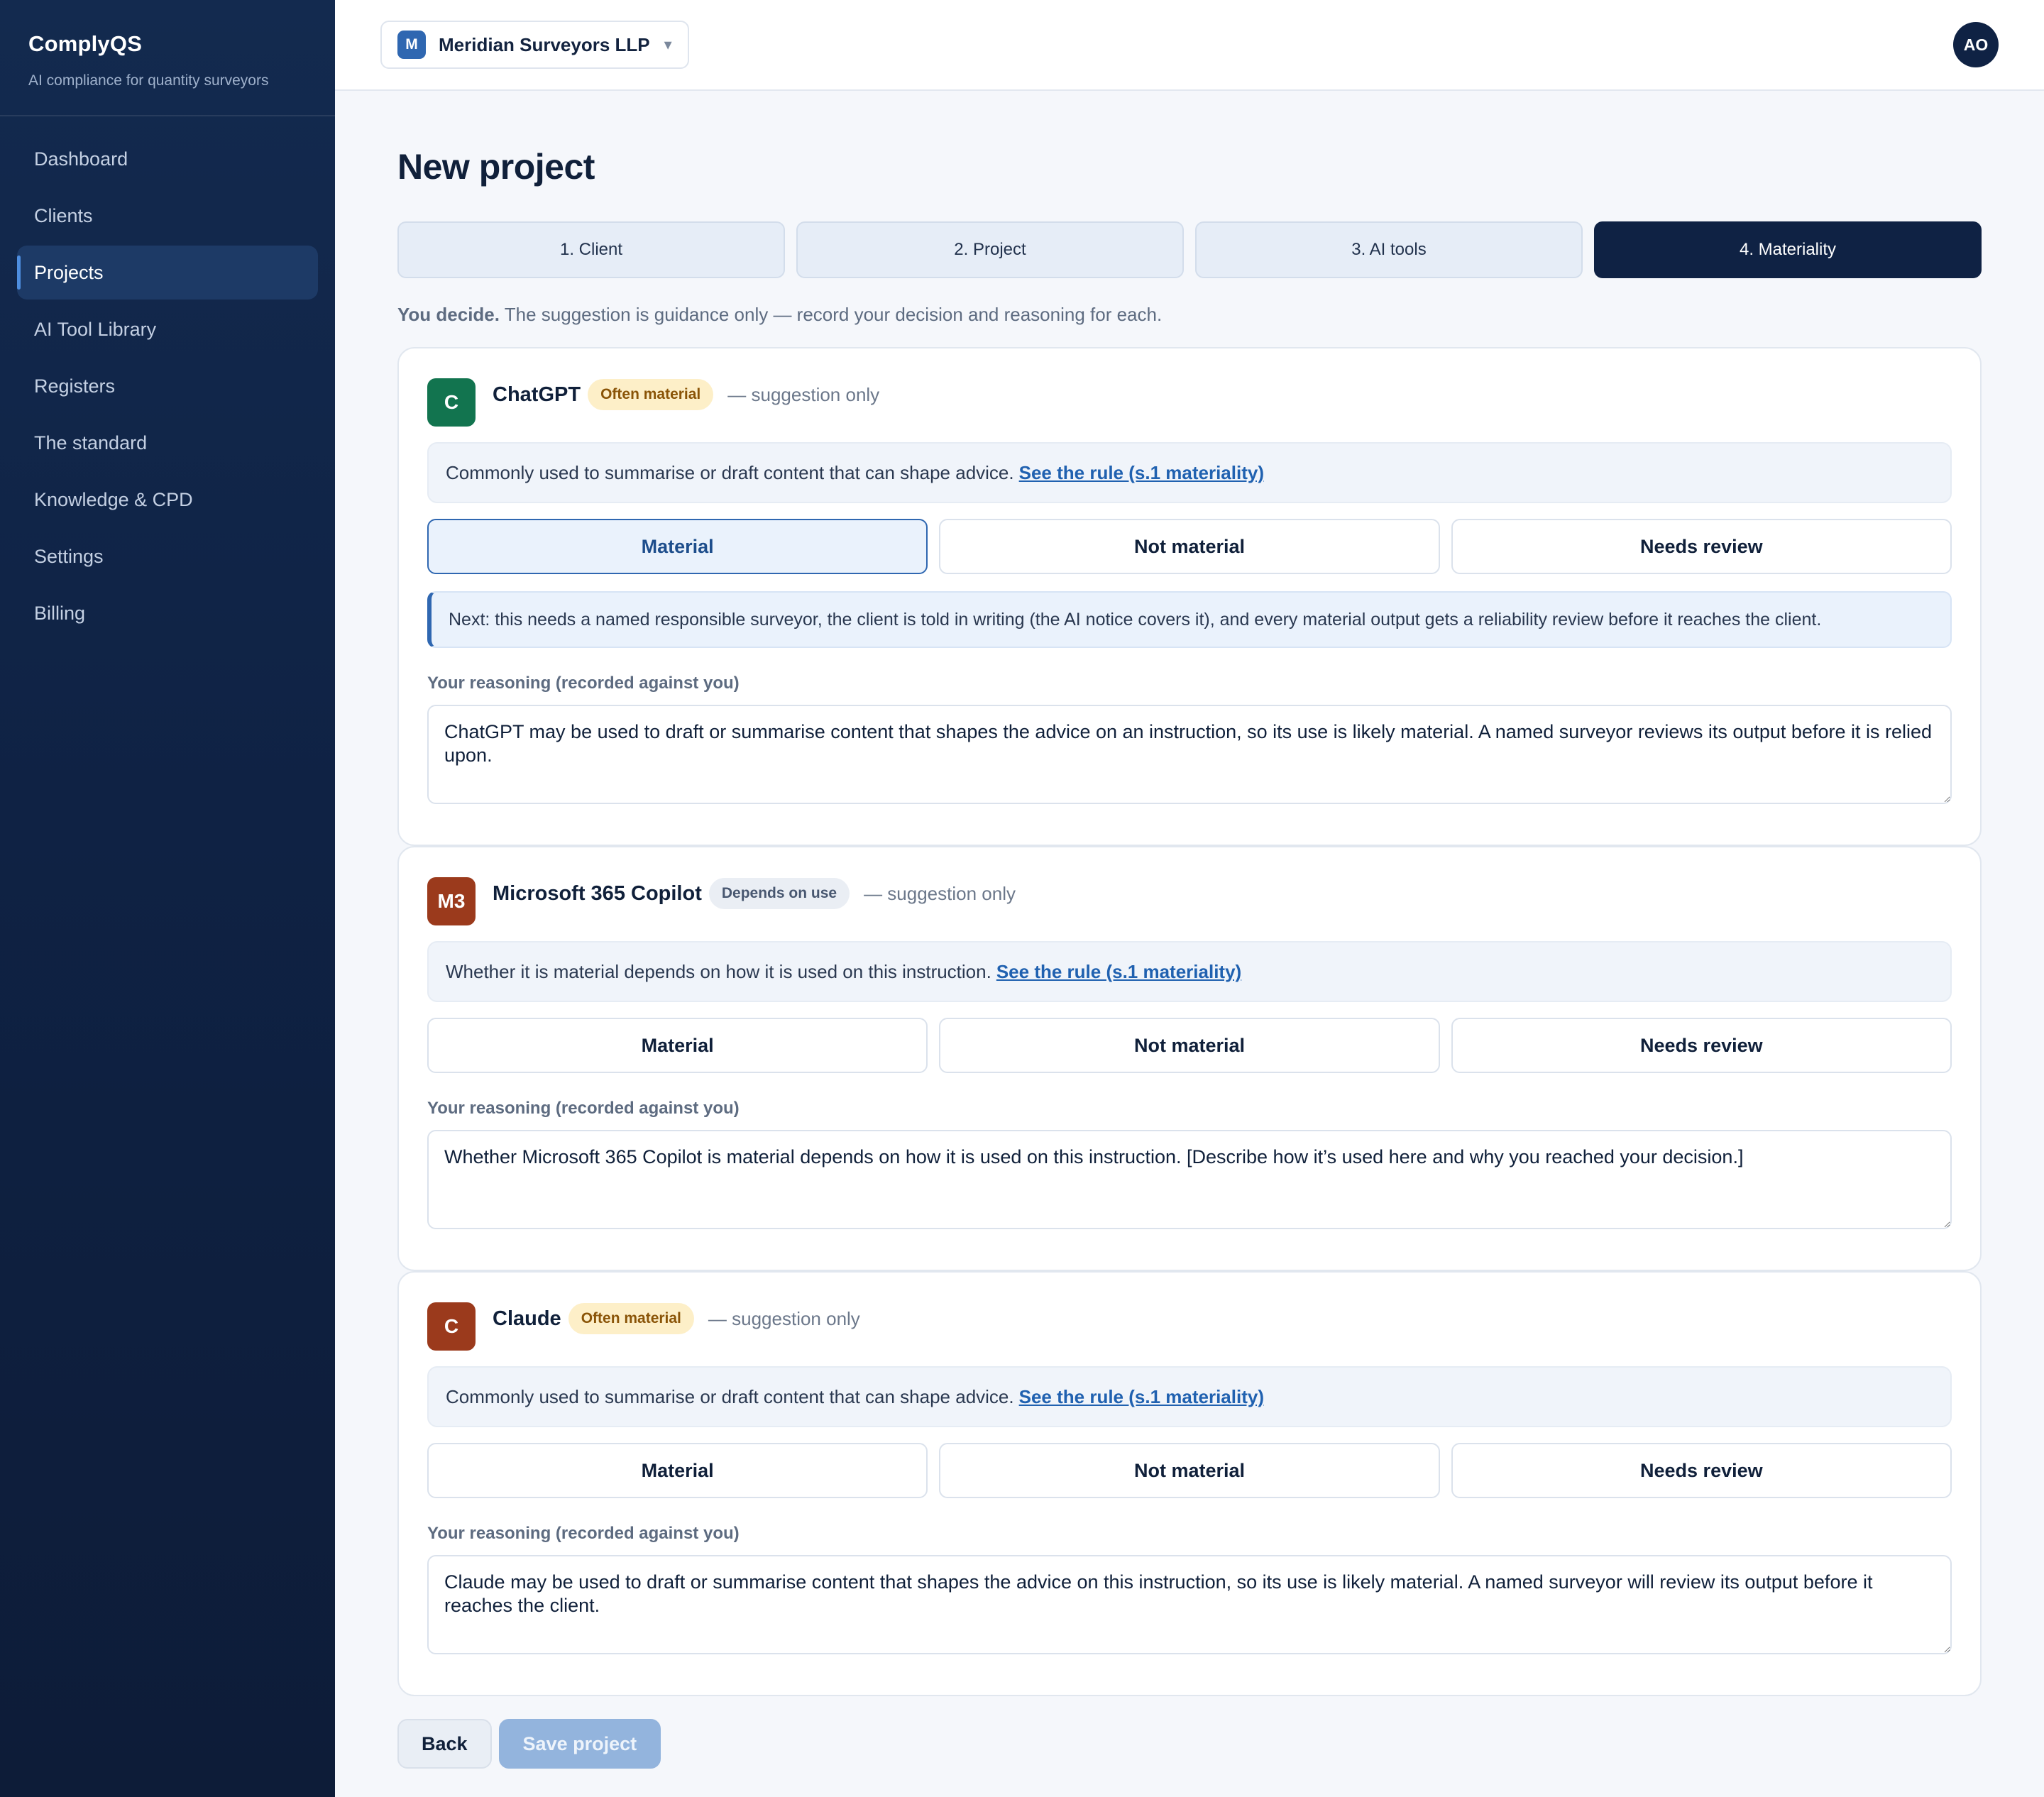  Describe the element at coordinates (451, 901) in the screenshot. I see `tool-icon: M3` at that location.